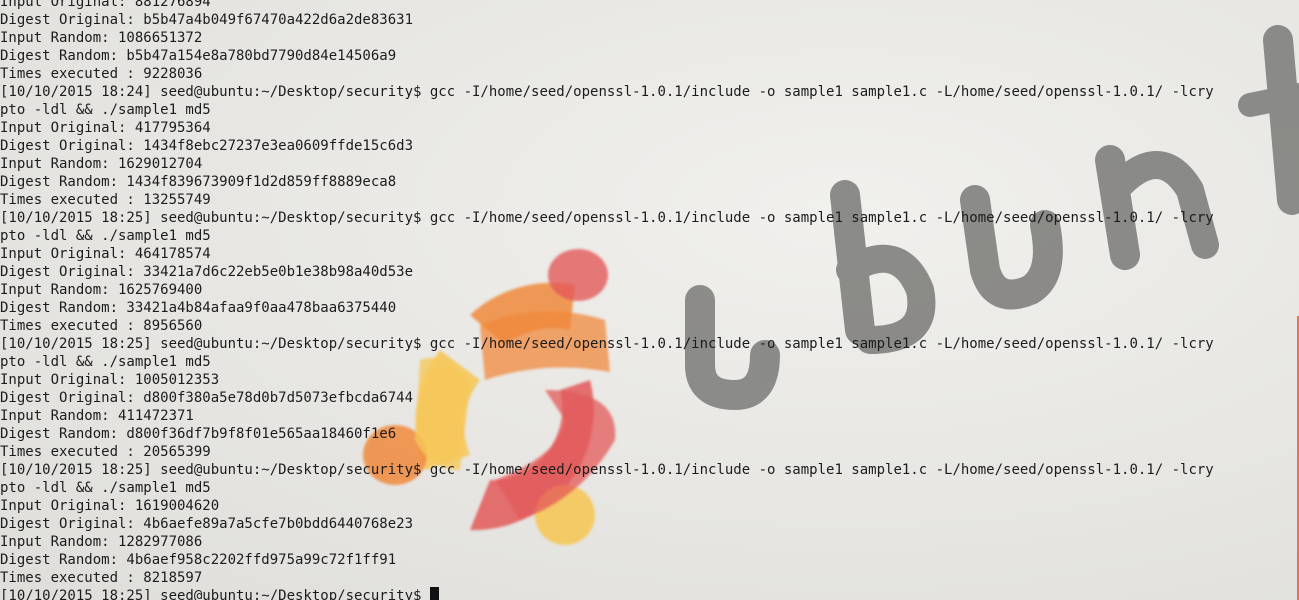 The width and height of the screenshot is (1299, 600). I want to click on terminal-line: Input Original: 464178574, so click(105, 254).